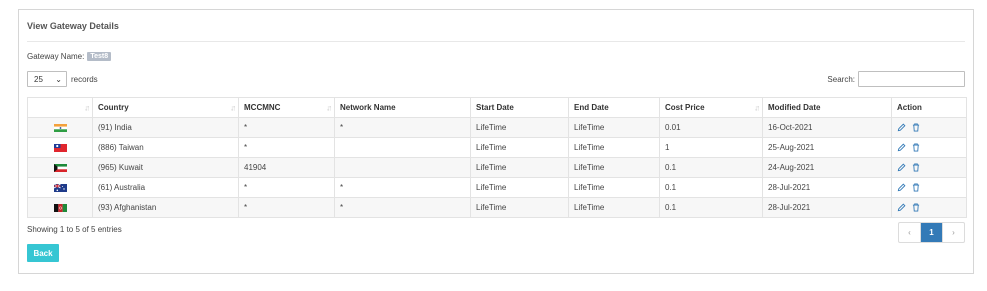 The image size is (987, 291). I want to click on pagination-page-button: 1, so click(932, 232).